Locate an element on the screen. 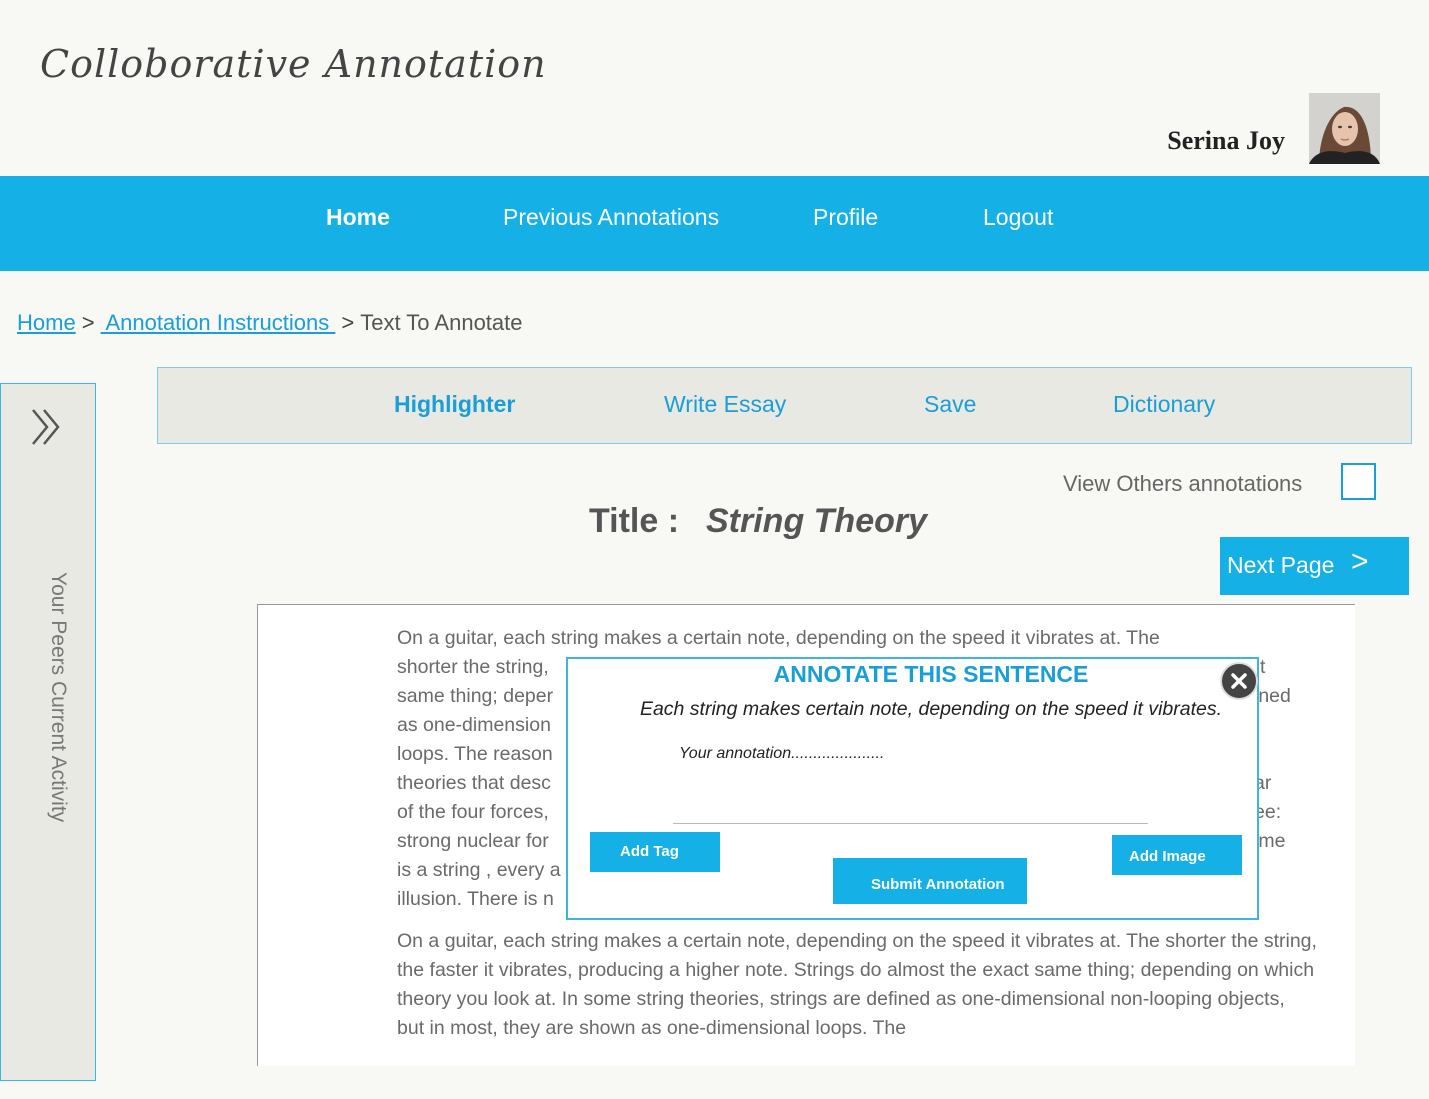  annotation-input is located at coordinates (910, 782).